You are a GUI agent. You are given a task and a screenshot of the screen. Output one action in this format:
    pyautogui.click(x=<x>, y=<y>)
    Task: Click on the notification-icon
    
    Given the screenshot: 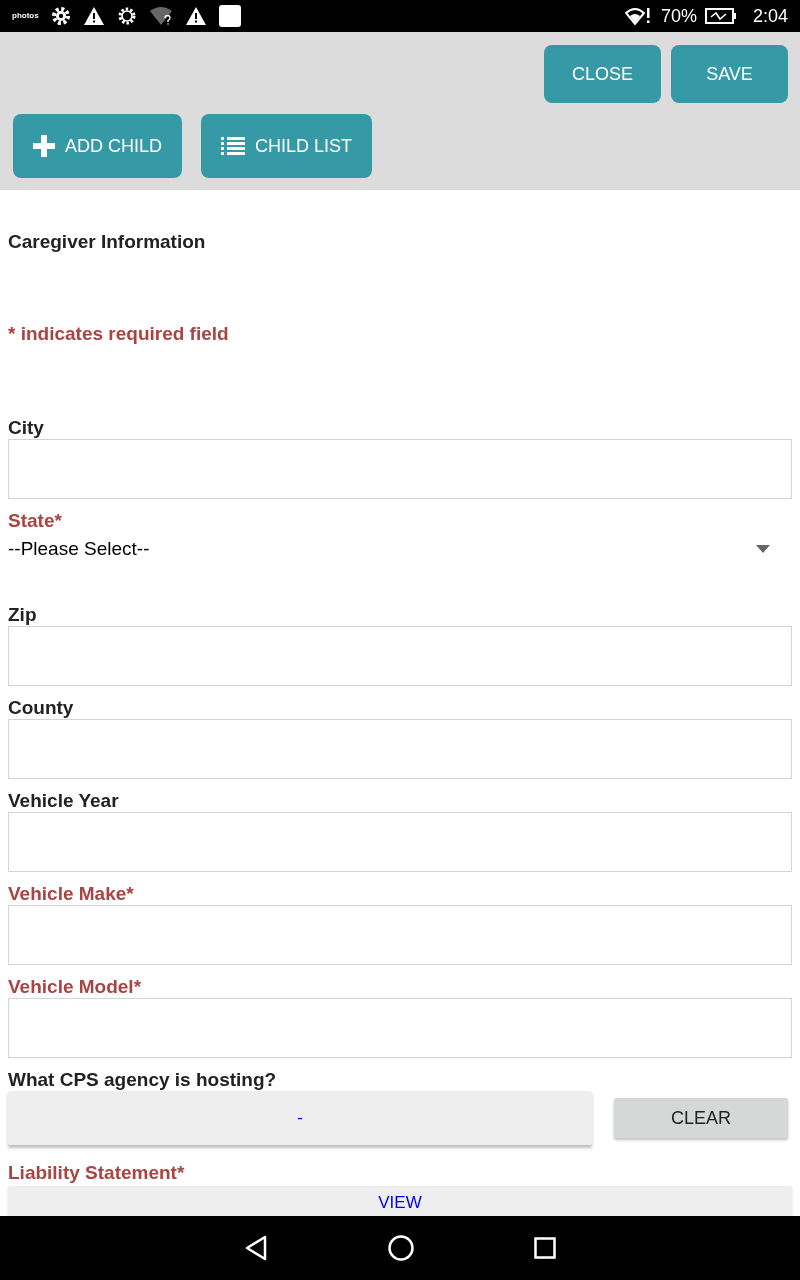 What is the action you would take?
    pyautogui.click(x=229, y=16)
    